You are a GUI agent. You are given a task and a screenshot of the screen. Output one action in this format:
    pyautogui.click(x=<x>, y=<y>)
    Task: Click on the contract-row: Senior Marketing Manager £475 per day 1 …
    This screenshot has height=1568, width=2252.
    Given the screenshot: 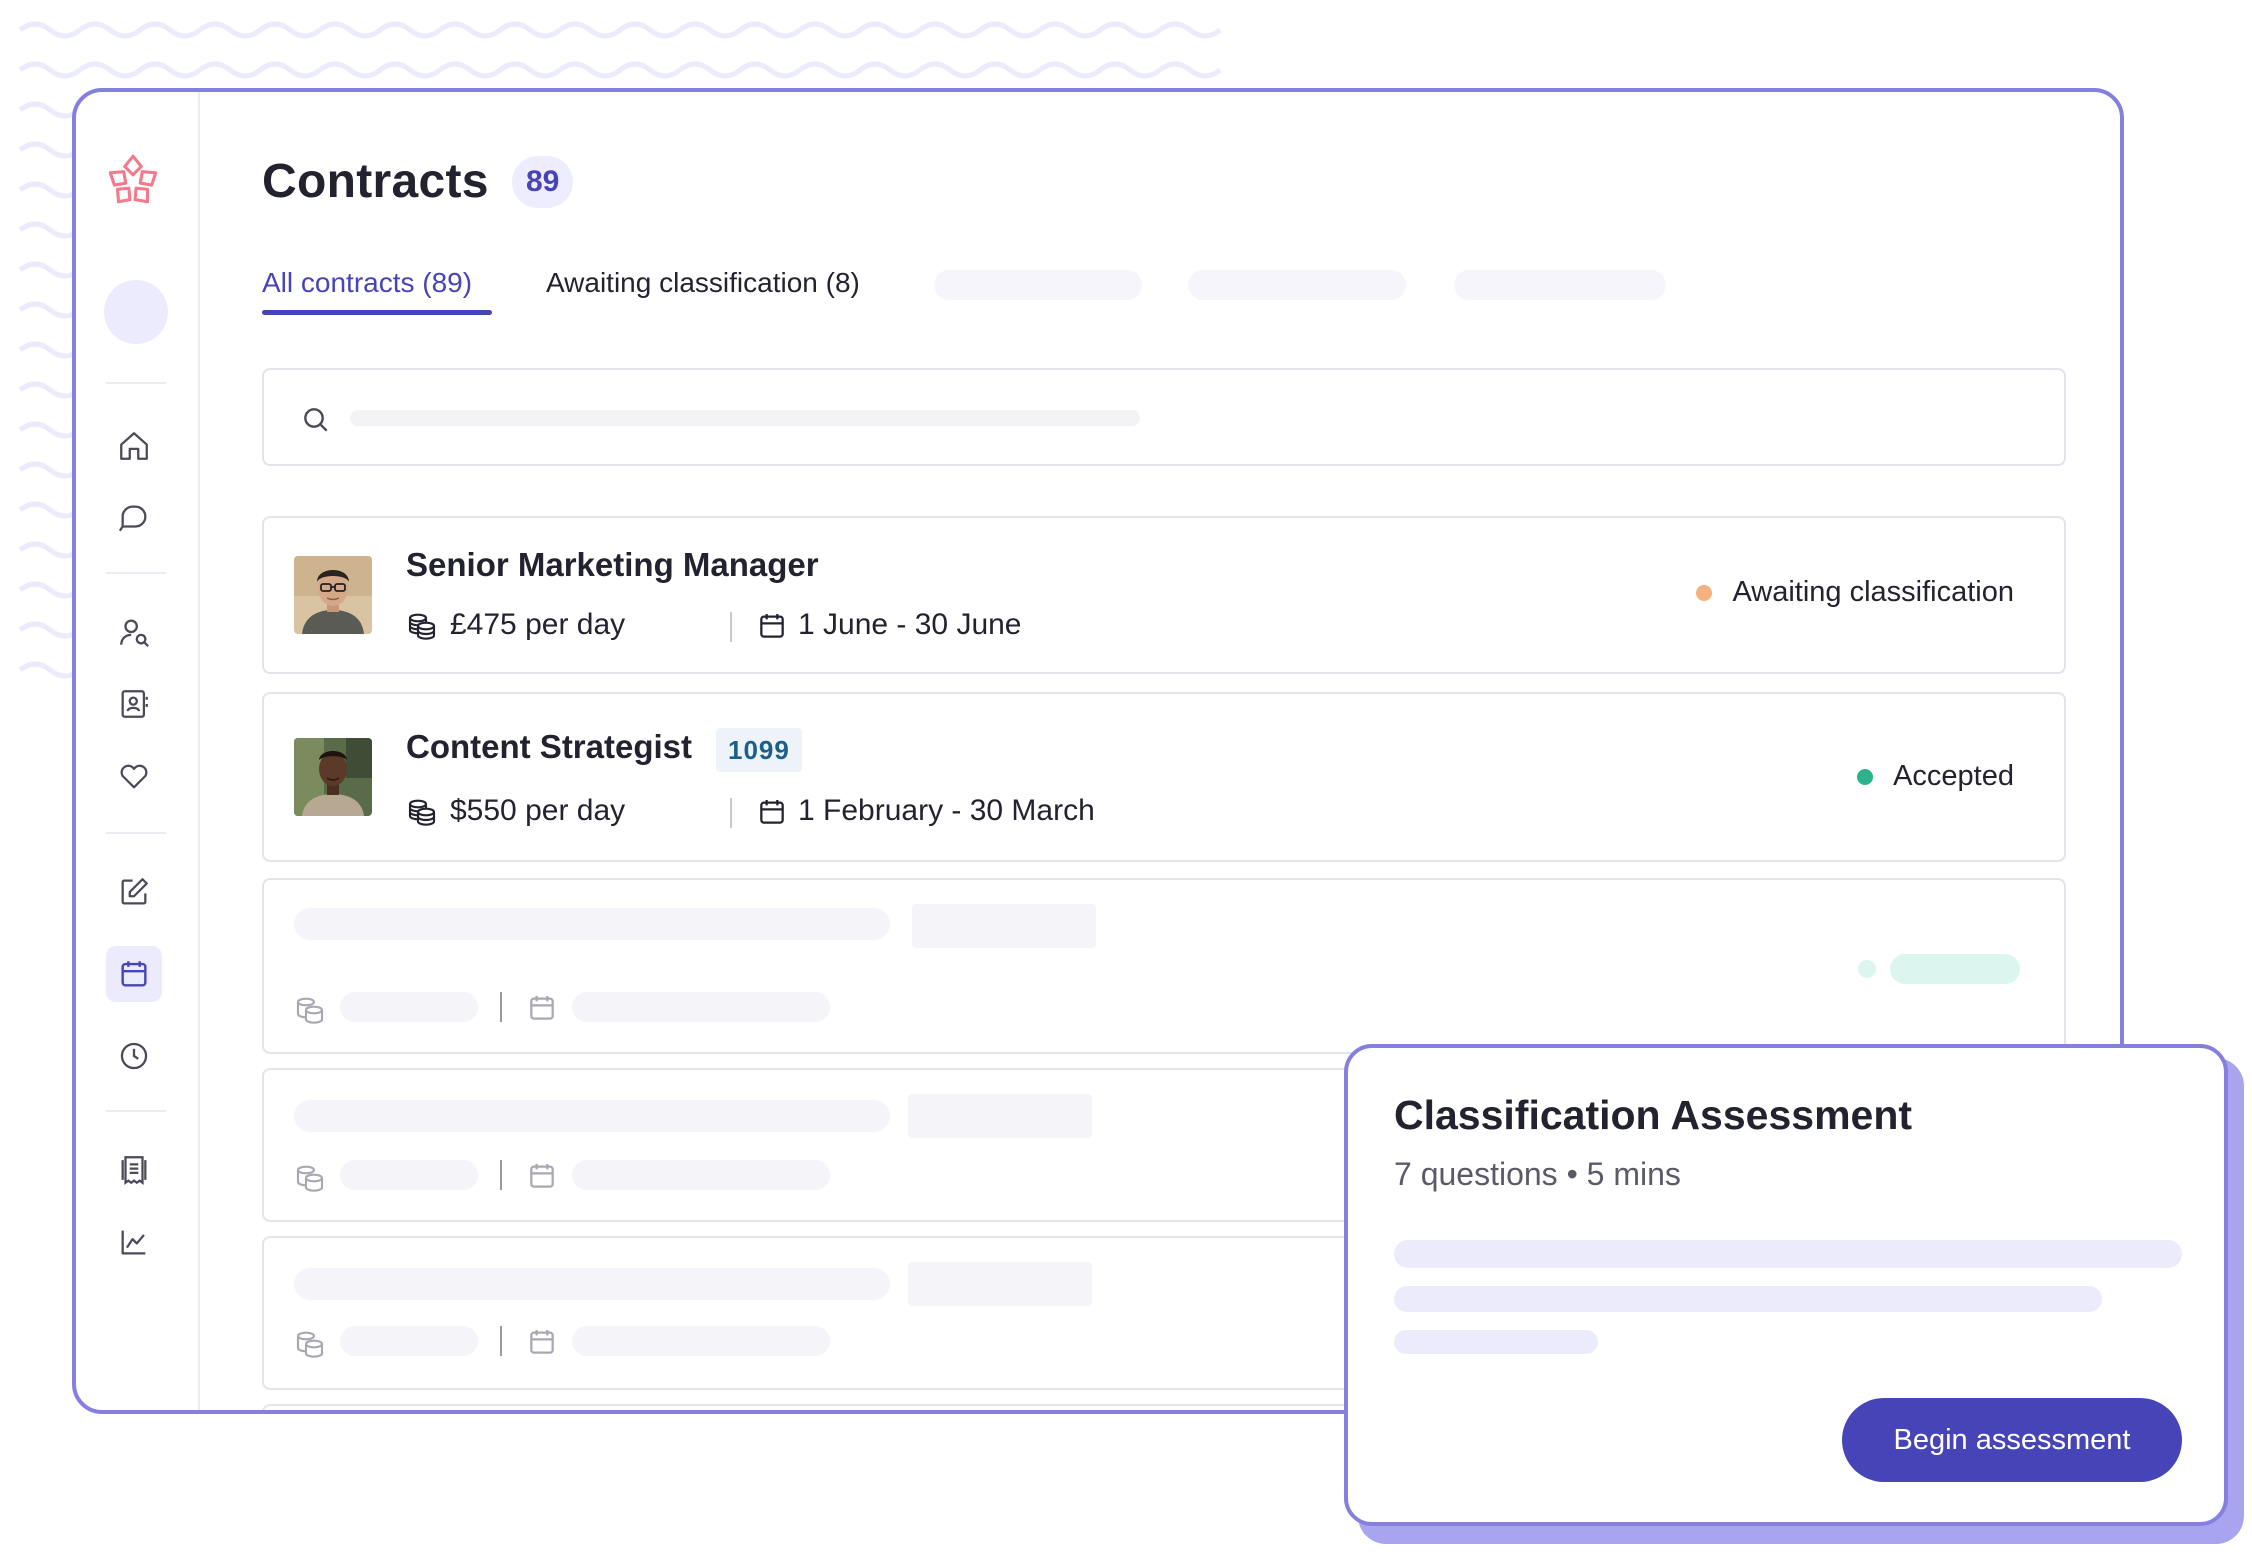 What is the action you would take?
    pyautogui.click(x=1164, y=595)
    